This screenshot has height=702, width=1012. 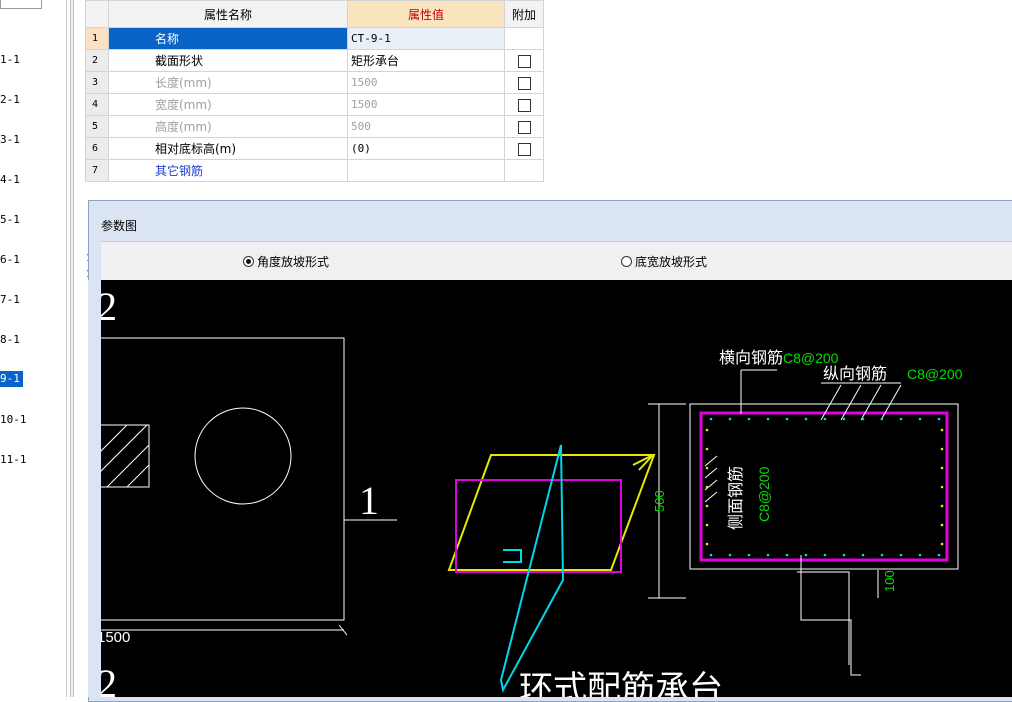 What do you see at coordinates (426, 38) in the screenshot?
I see `property-value: CT-9-1` at bounding box center [426, 38].